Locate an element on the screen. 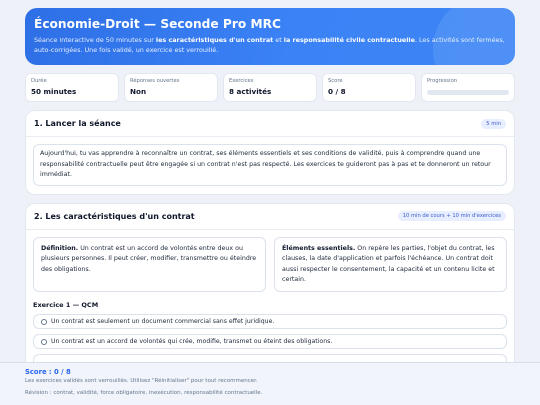  stat-score: Score 0 / 8 is located at coordinates (369, 87).